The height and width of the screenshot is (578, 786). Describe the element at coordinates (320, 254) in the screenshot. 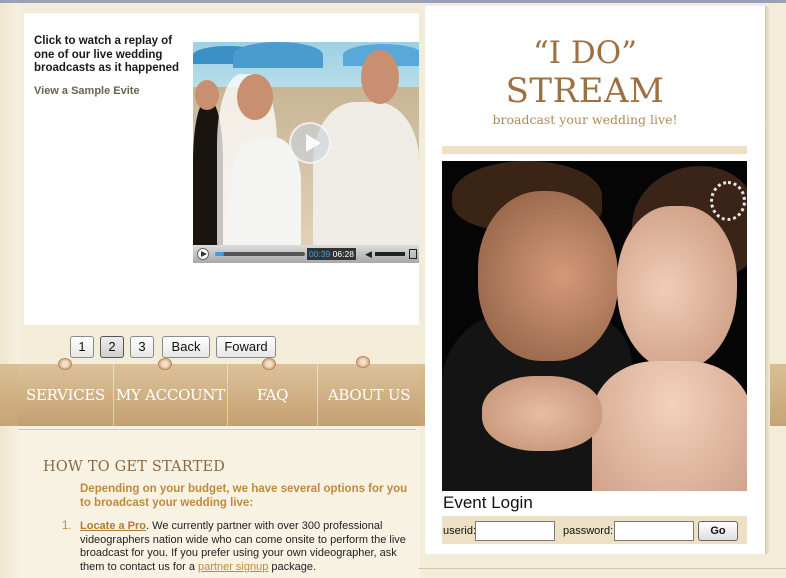

I see `video-elapsed: 00:39` at that location.